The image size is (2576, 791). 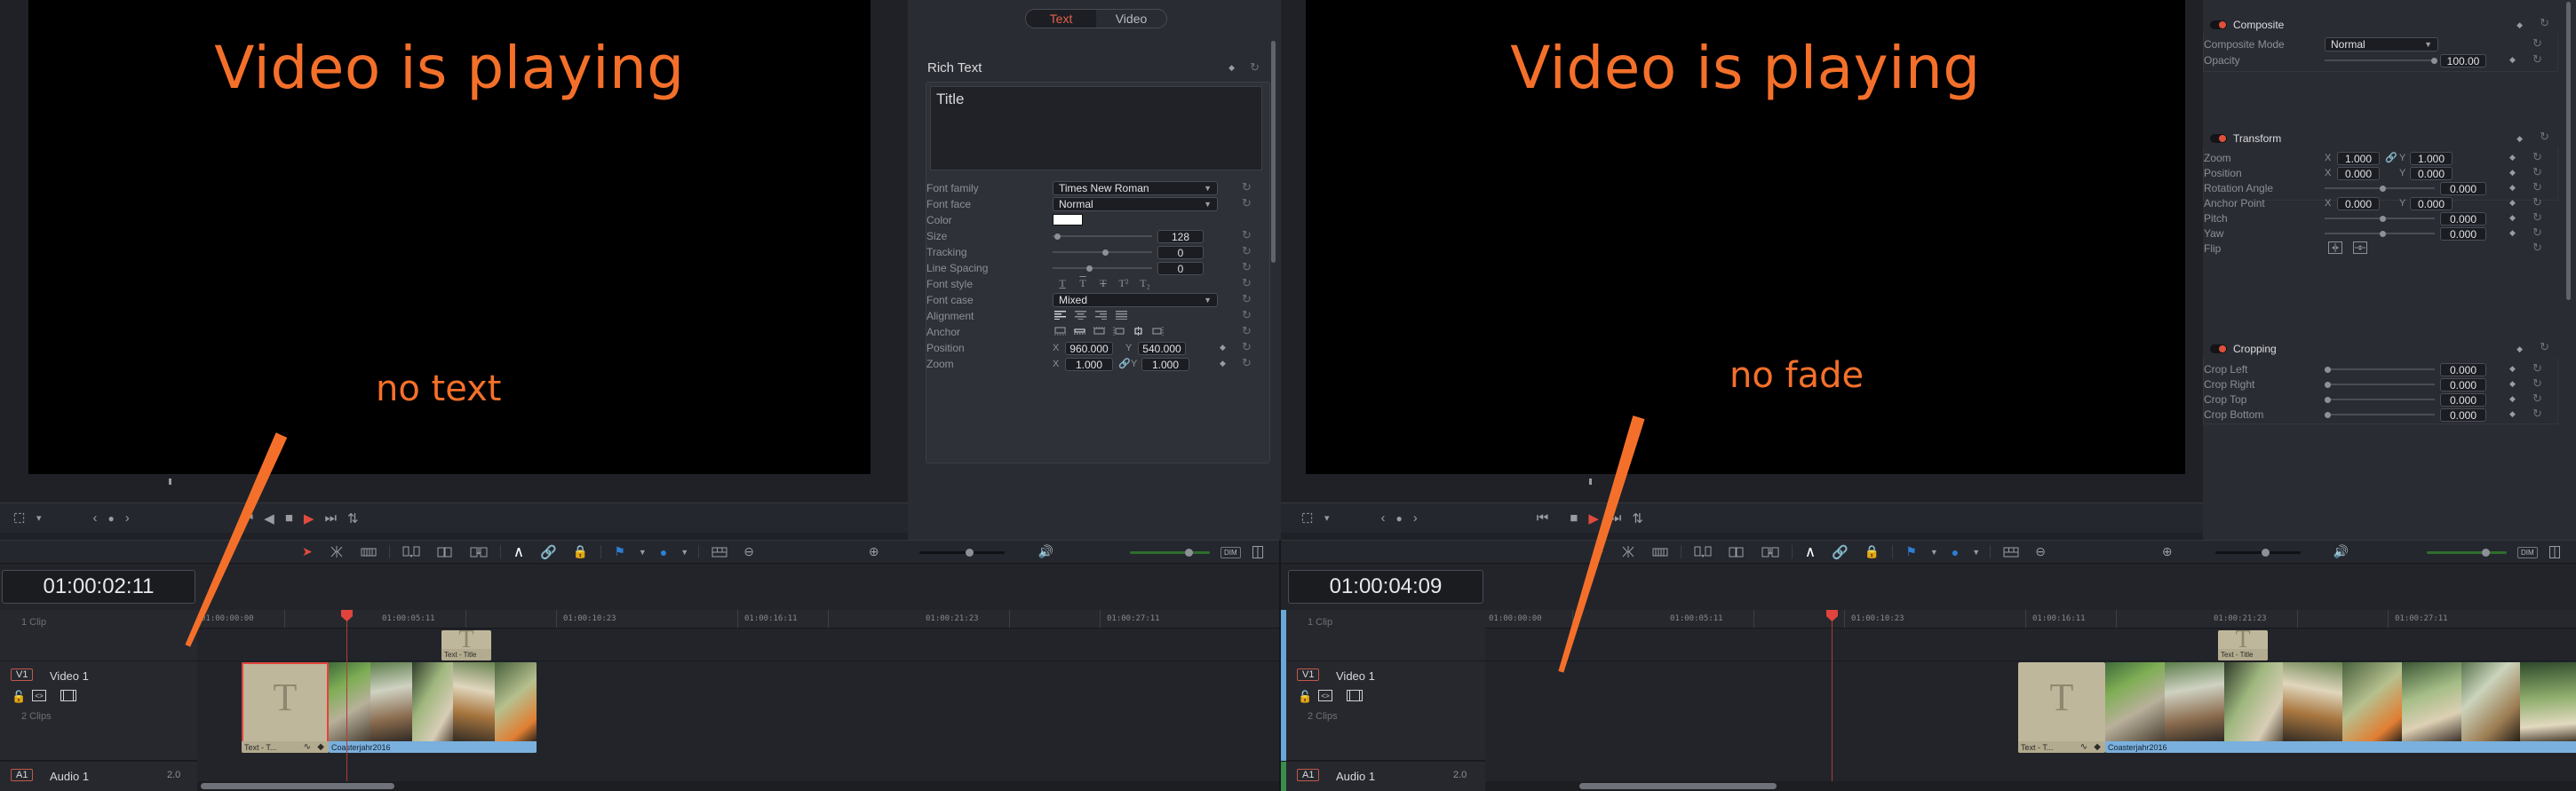 What do you see at coordinates (2537, 383) in the screenshot?
I see `reset-crop-right-icon: ↻` at bounding box center [2537, 383].